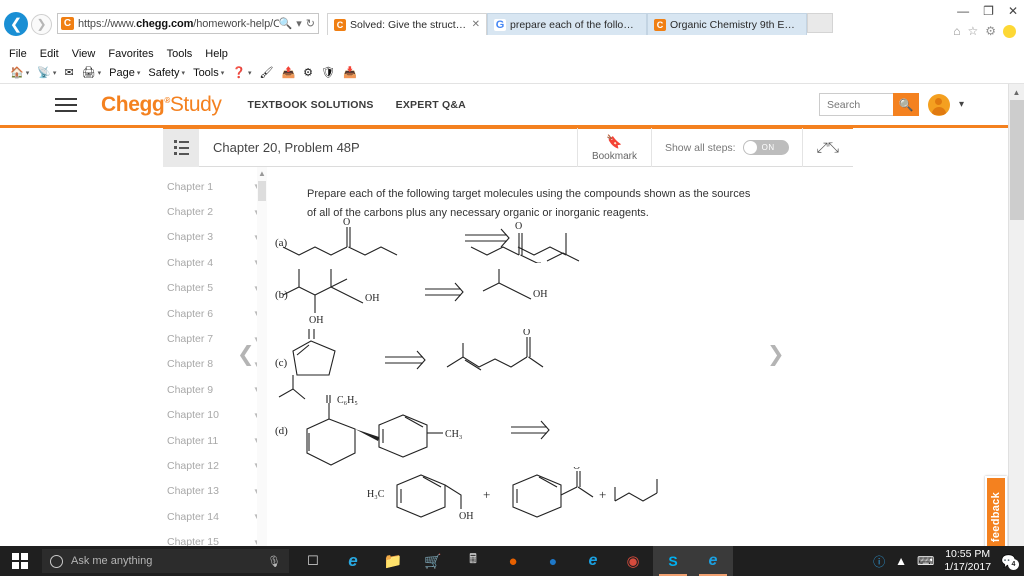  Describe the element at coordinates (765, 147) in the screenshot. I see `show-all-steps-toggle: ON` at that location.